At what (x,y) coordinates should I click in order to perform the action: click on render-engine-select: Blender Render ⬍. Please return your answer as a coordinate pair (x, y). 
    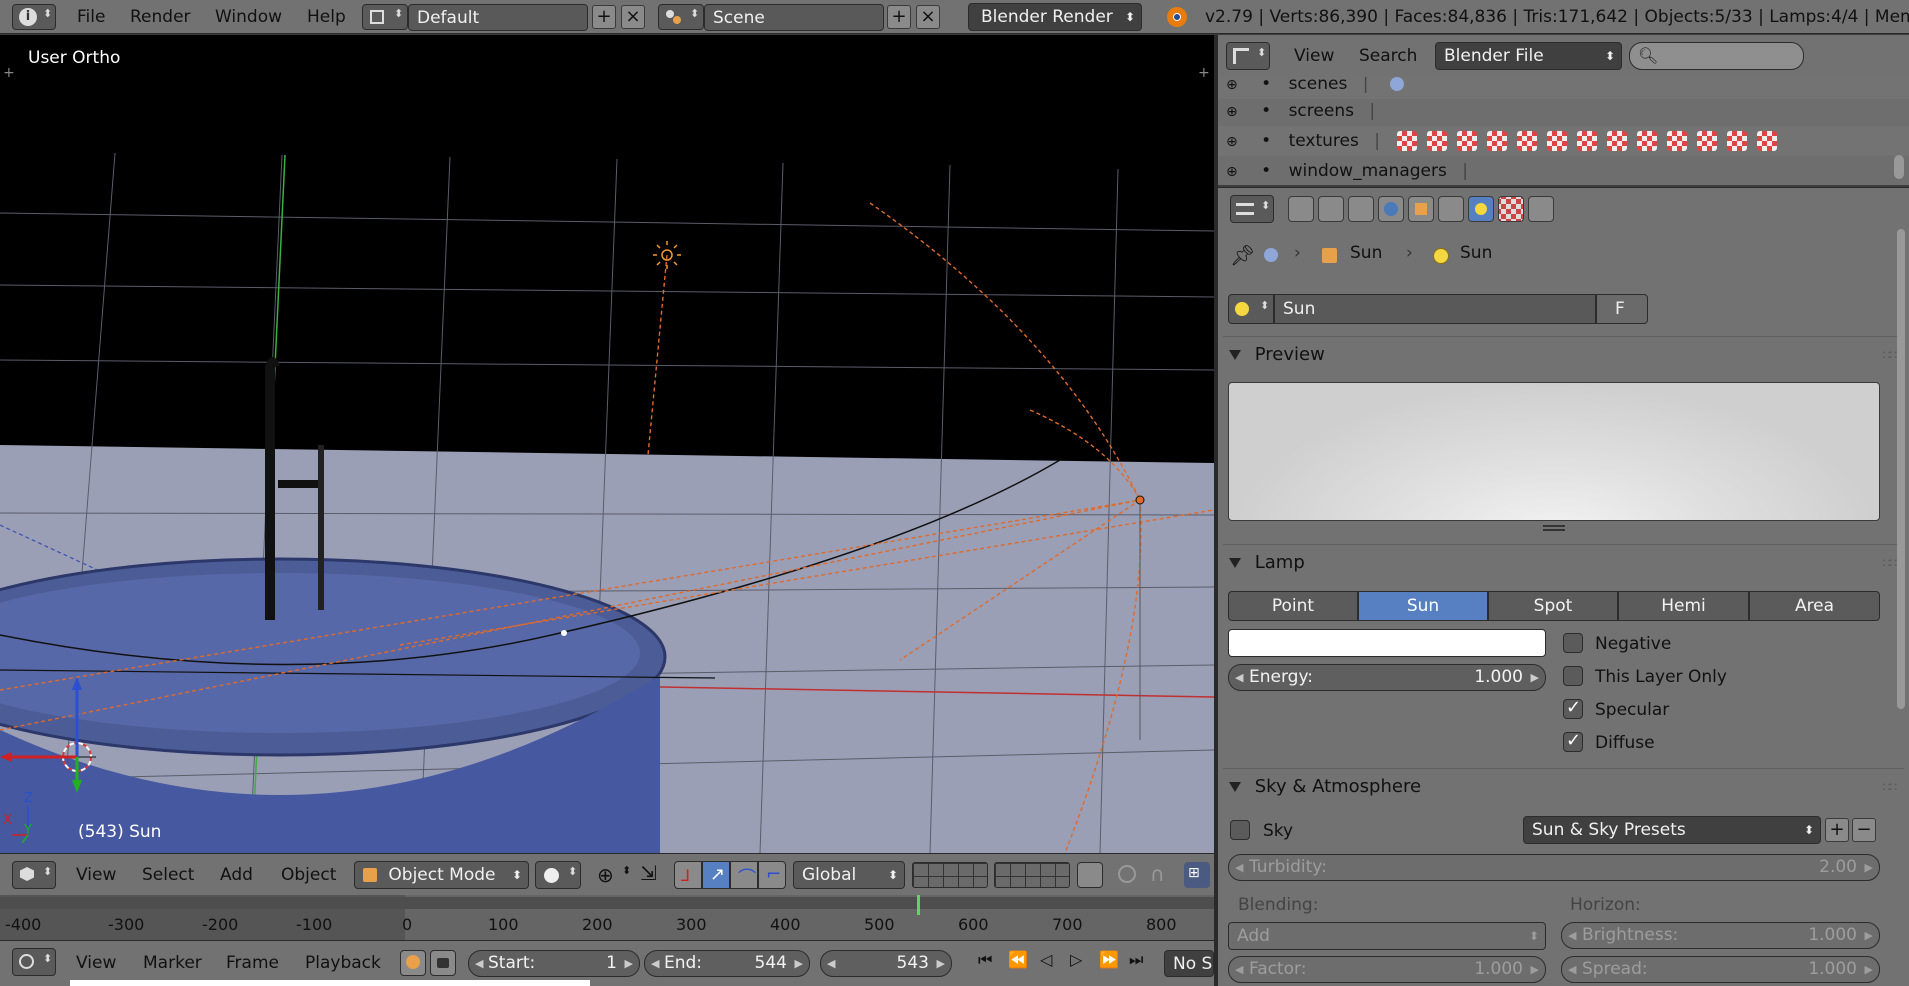
    Looking at the image, I should click on (1055, 17).